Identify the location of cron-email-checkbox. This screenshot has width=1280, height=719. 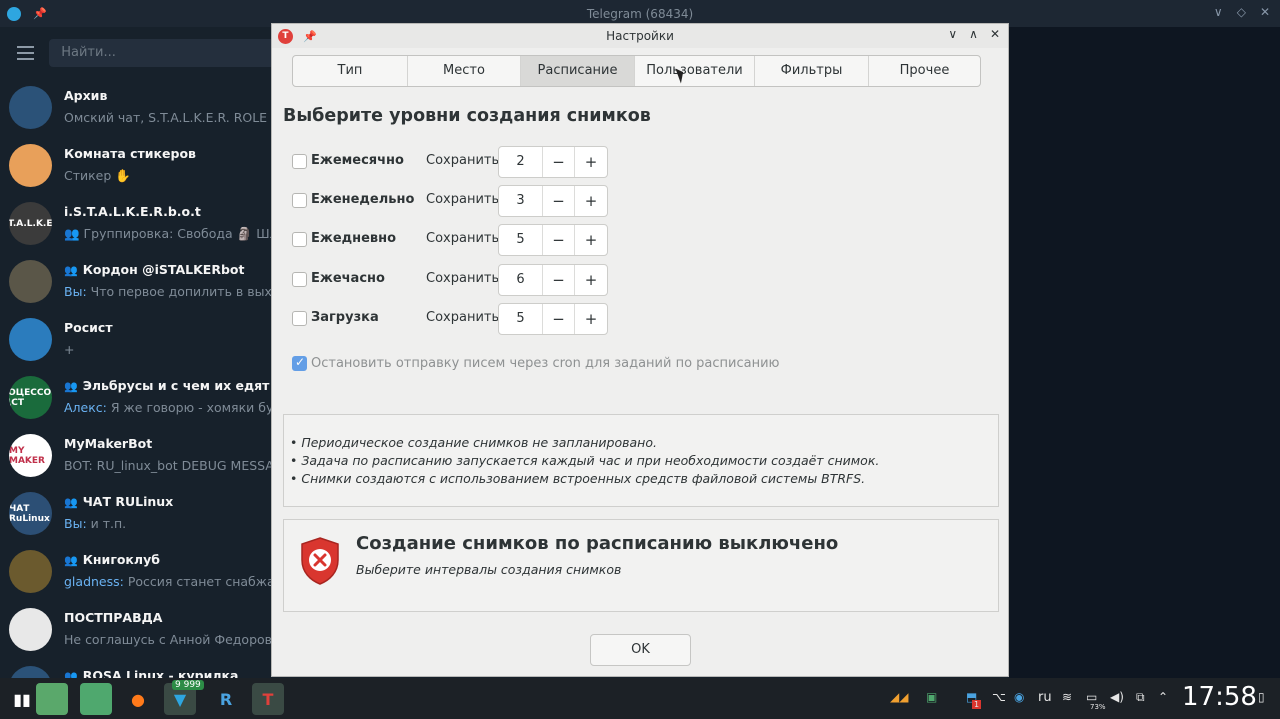
(299, 363).